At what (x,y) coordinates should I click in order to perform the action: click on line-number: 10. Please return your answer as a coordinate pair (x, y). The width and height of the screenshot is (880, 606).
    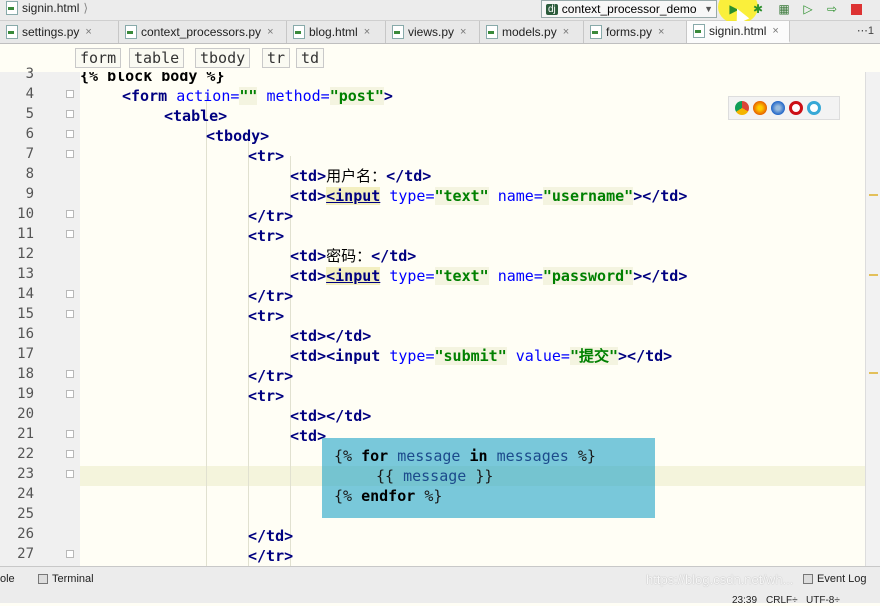
    Looking at the image, I should click on (25, 214).